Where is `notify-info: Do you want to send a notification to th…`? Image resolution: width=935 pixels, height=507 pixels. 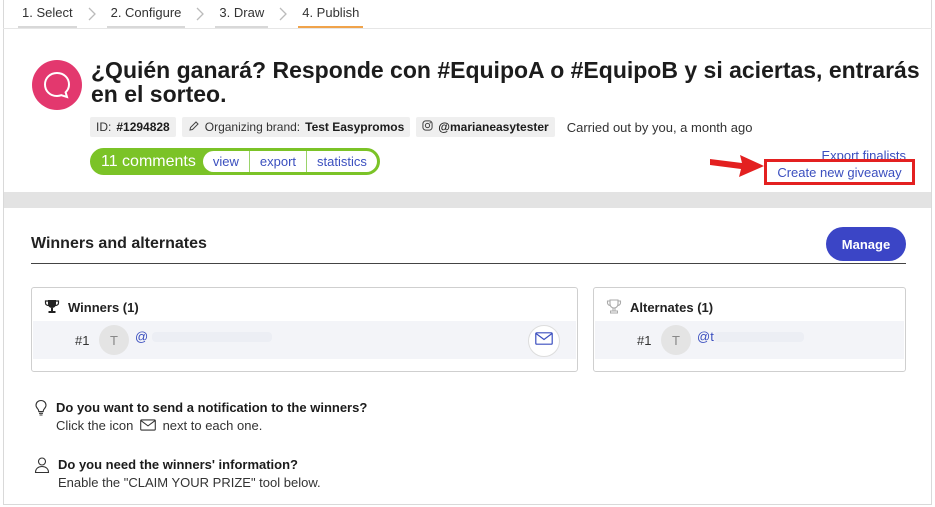 notify-info: Do you want to send a notification to th… is located at coordinates (200, 417).